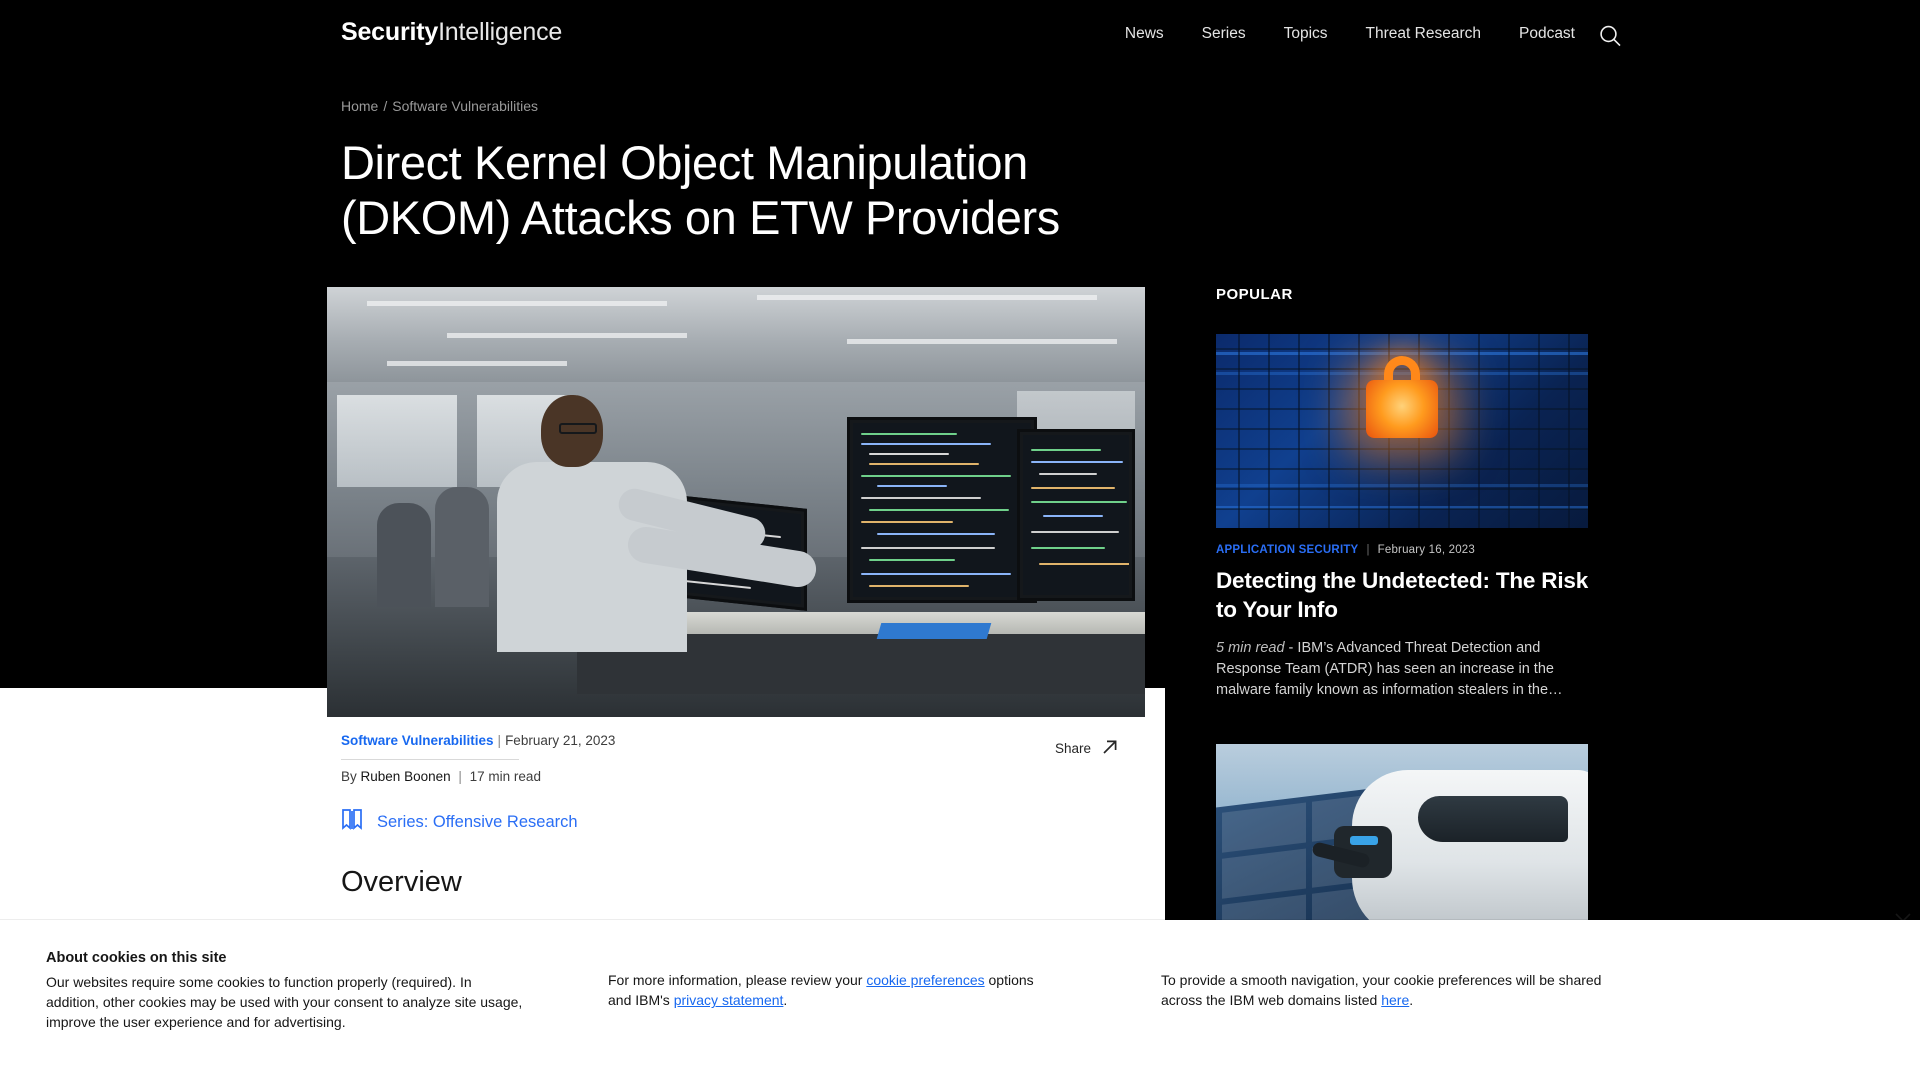  I want to click on article-category-link: Software Vulnerabilities, so click(417, 740).